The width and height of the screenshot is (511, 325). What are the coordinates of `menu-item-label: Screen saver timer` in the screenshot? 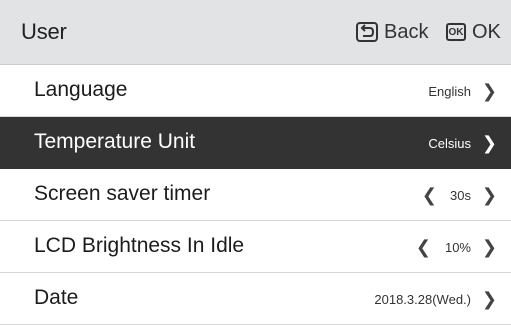 It's located at (122, 193).